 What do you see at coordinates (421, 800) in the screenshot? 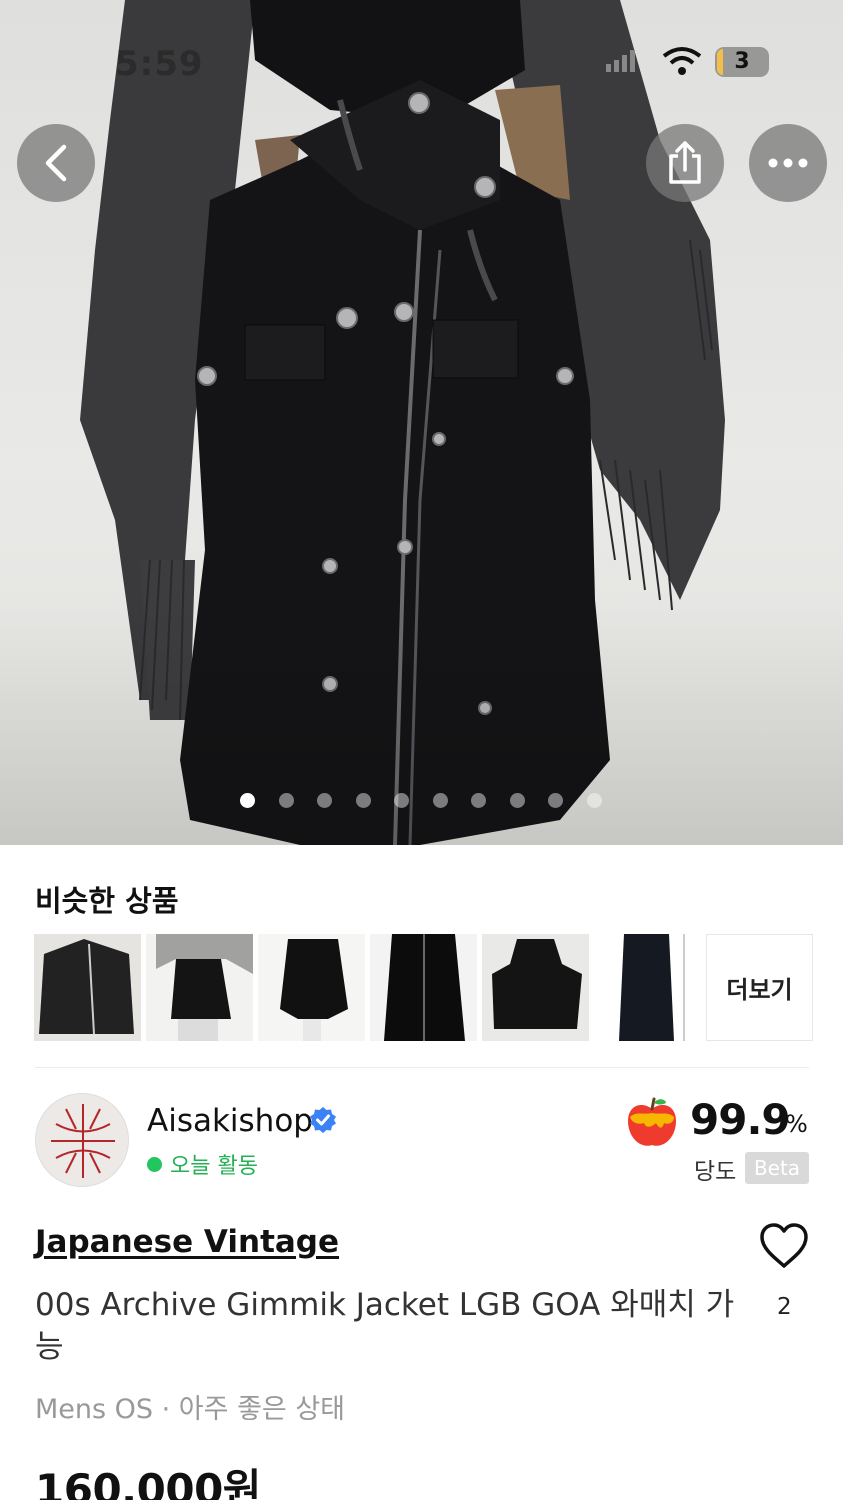
I see `carousel-pagination` at bounding box center [421, 800].